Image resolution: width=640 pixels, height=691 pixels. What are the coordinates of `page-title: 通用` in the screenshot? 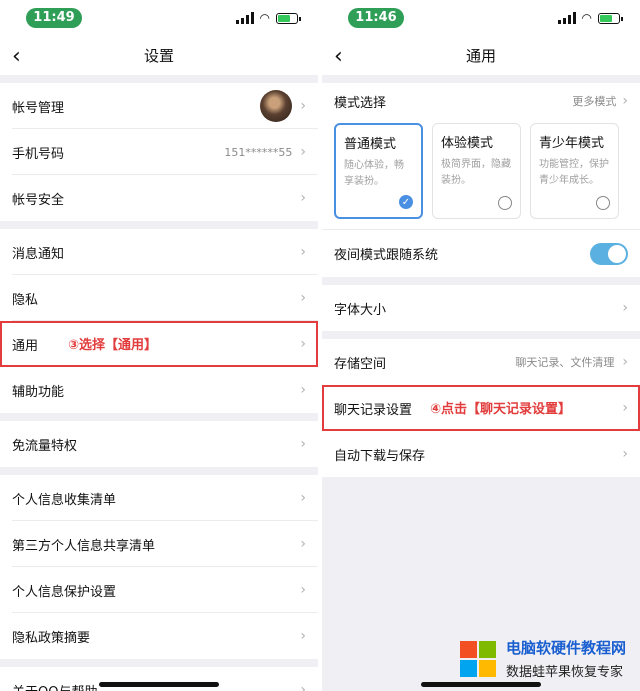 It's located at (480, 56).